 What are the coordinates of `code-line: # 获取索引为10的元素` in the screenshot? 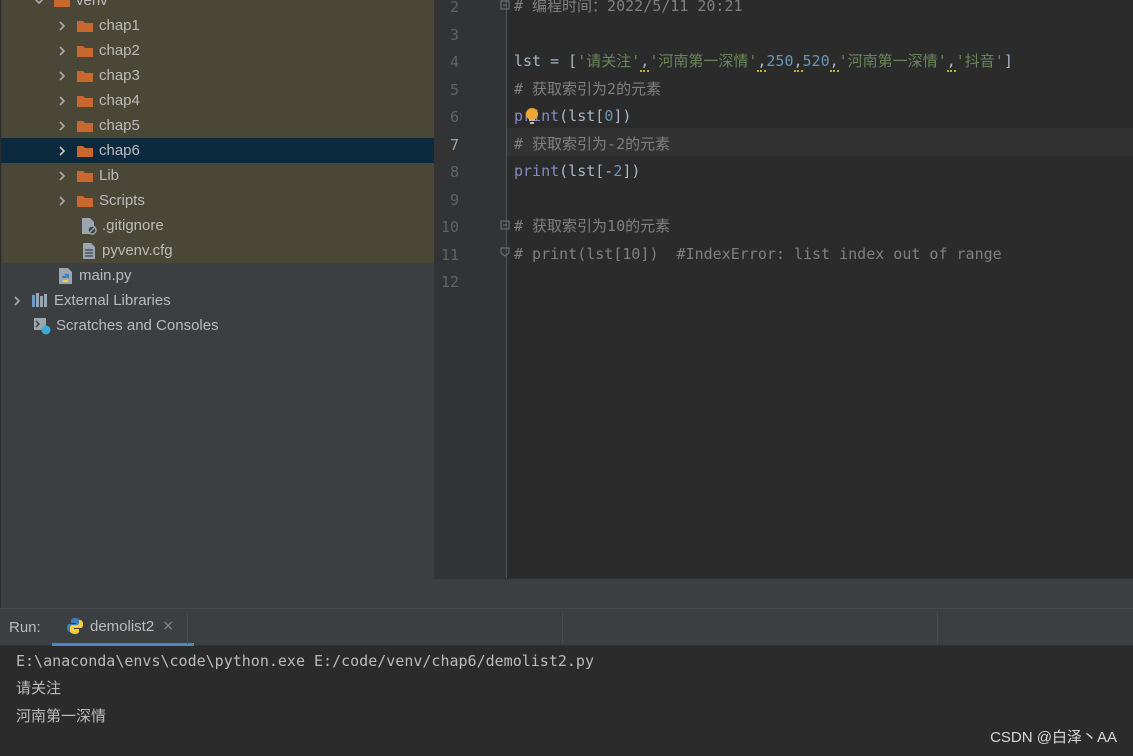 It's located at (592, 226).